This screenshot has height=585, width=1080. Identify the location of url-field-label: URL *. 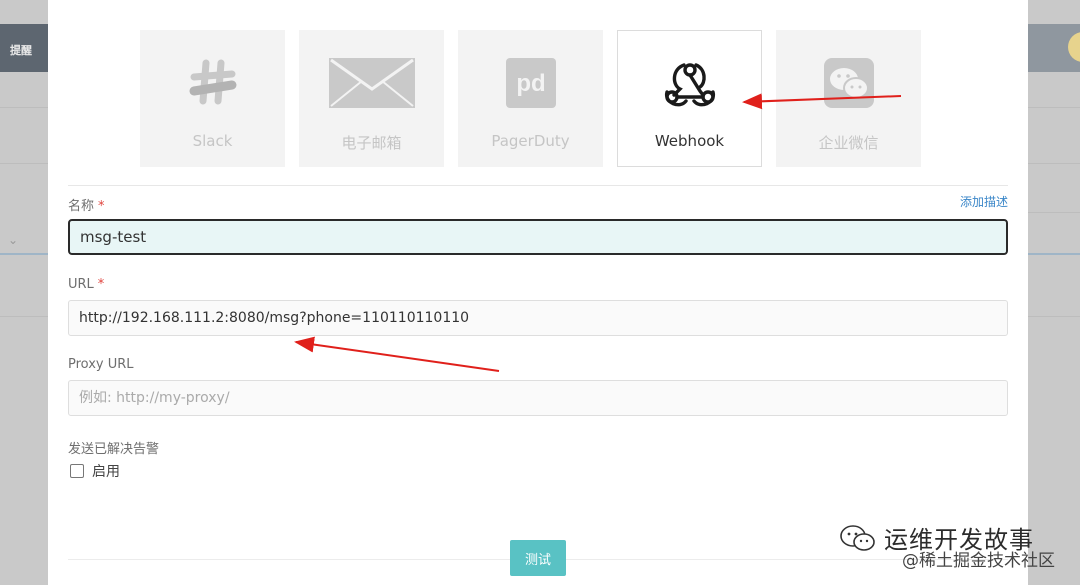
(86, 284).